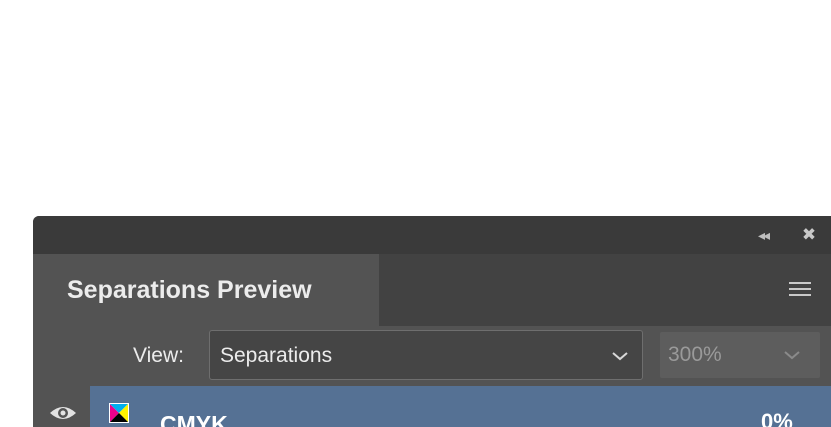  What do you see at coordinates (63, 413) in the screenshot?
I see `eye-icon` at bounding box center [63, 413].